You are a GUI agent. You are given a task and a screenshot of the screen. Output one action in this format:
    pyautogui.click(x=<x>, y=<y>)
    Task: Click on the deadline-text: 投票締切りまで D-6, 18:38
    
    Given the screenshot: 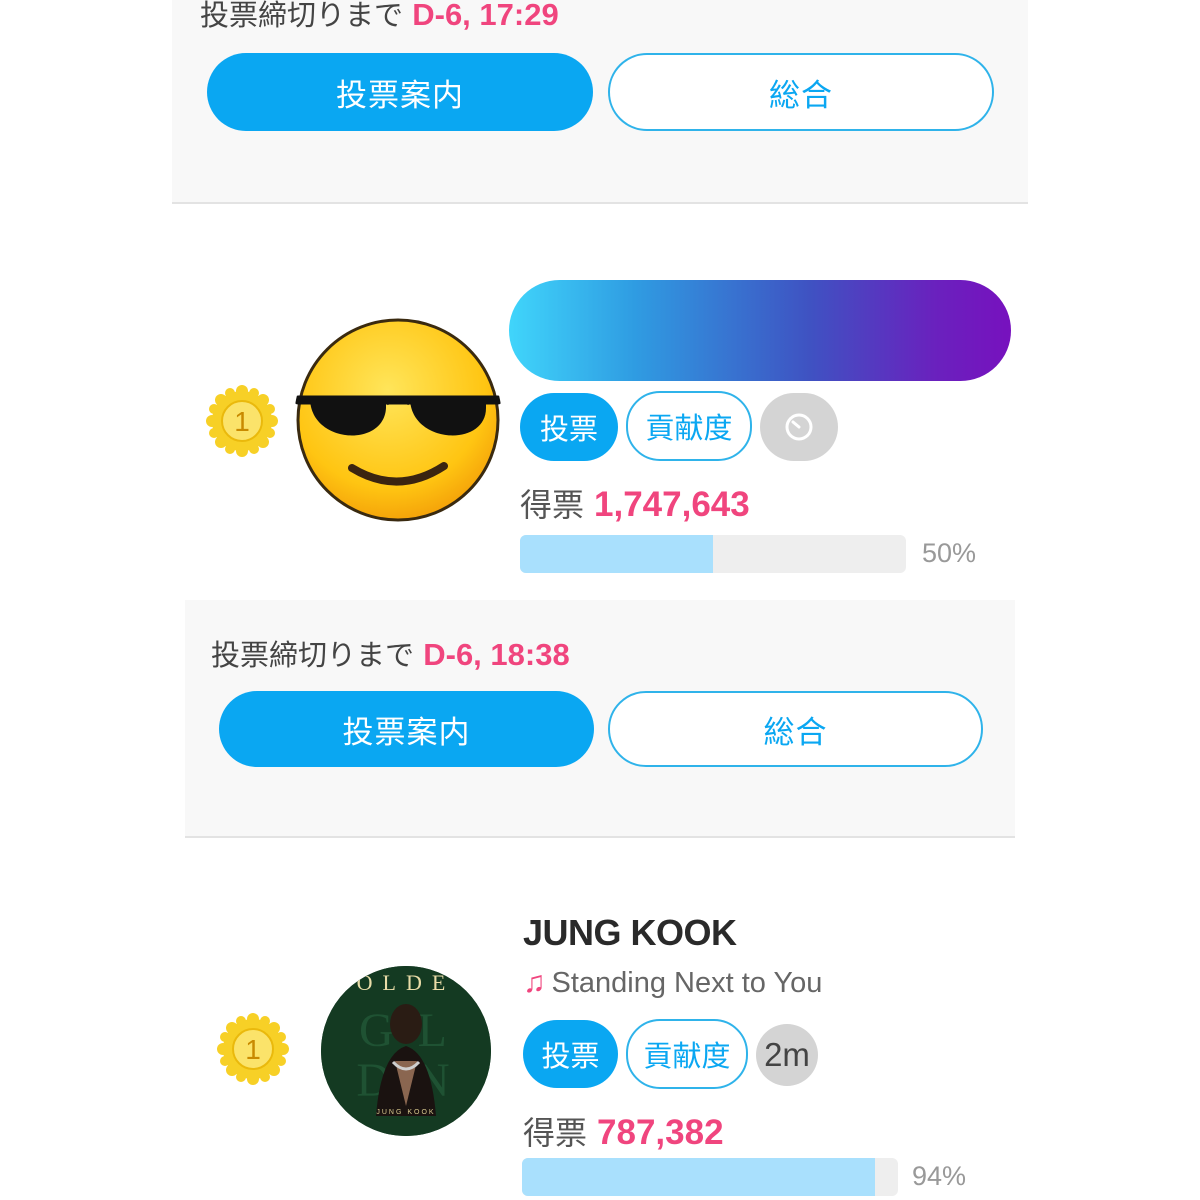 What is the action you would take?
    pyautogui.click(x=390, y=653)
    